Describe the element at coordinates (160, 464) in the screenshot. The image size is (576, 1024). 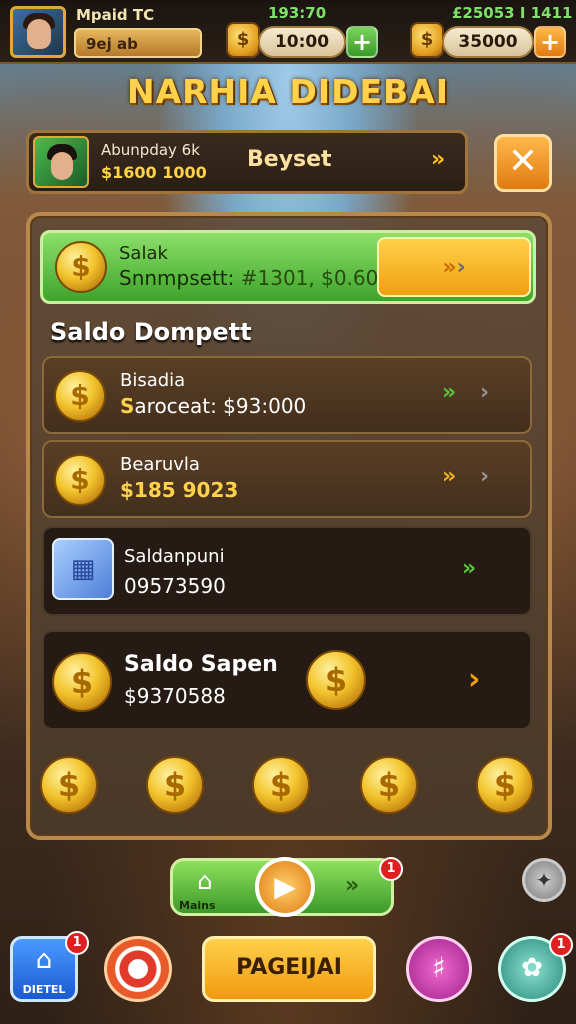
I see `row-title: Bearuvla` at that location.